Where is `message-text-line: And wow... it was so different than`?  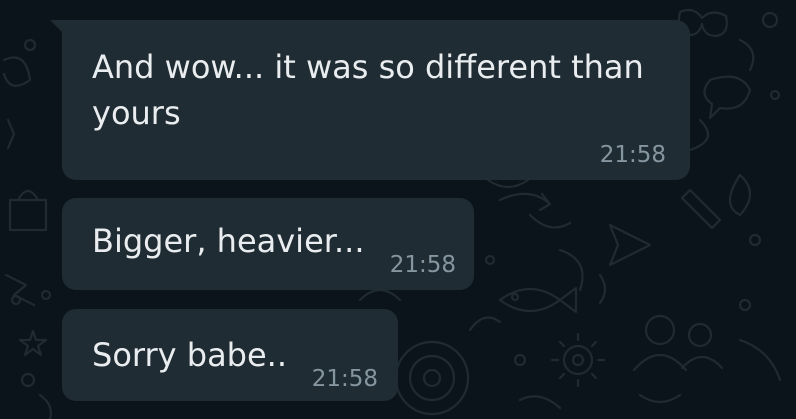
message-text-line: And wow... it was so different than is located at coordinates (368, 67).